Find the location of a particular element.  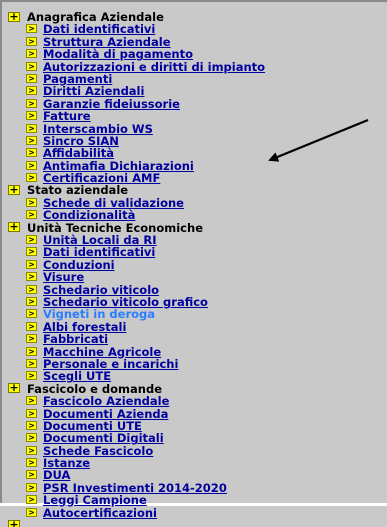

panel-border-left is located at coordinates (1, 253).